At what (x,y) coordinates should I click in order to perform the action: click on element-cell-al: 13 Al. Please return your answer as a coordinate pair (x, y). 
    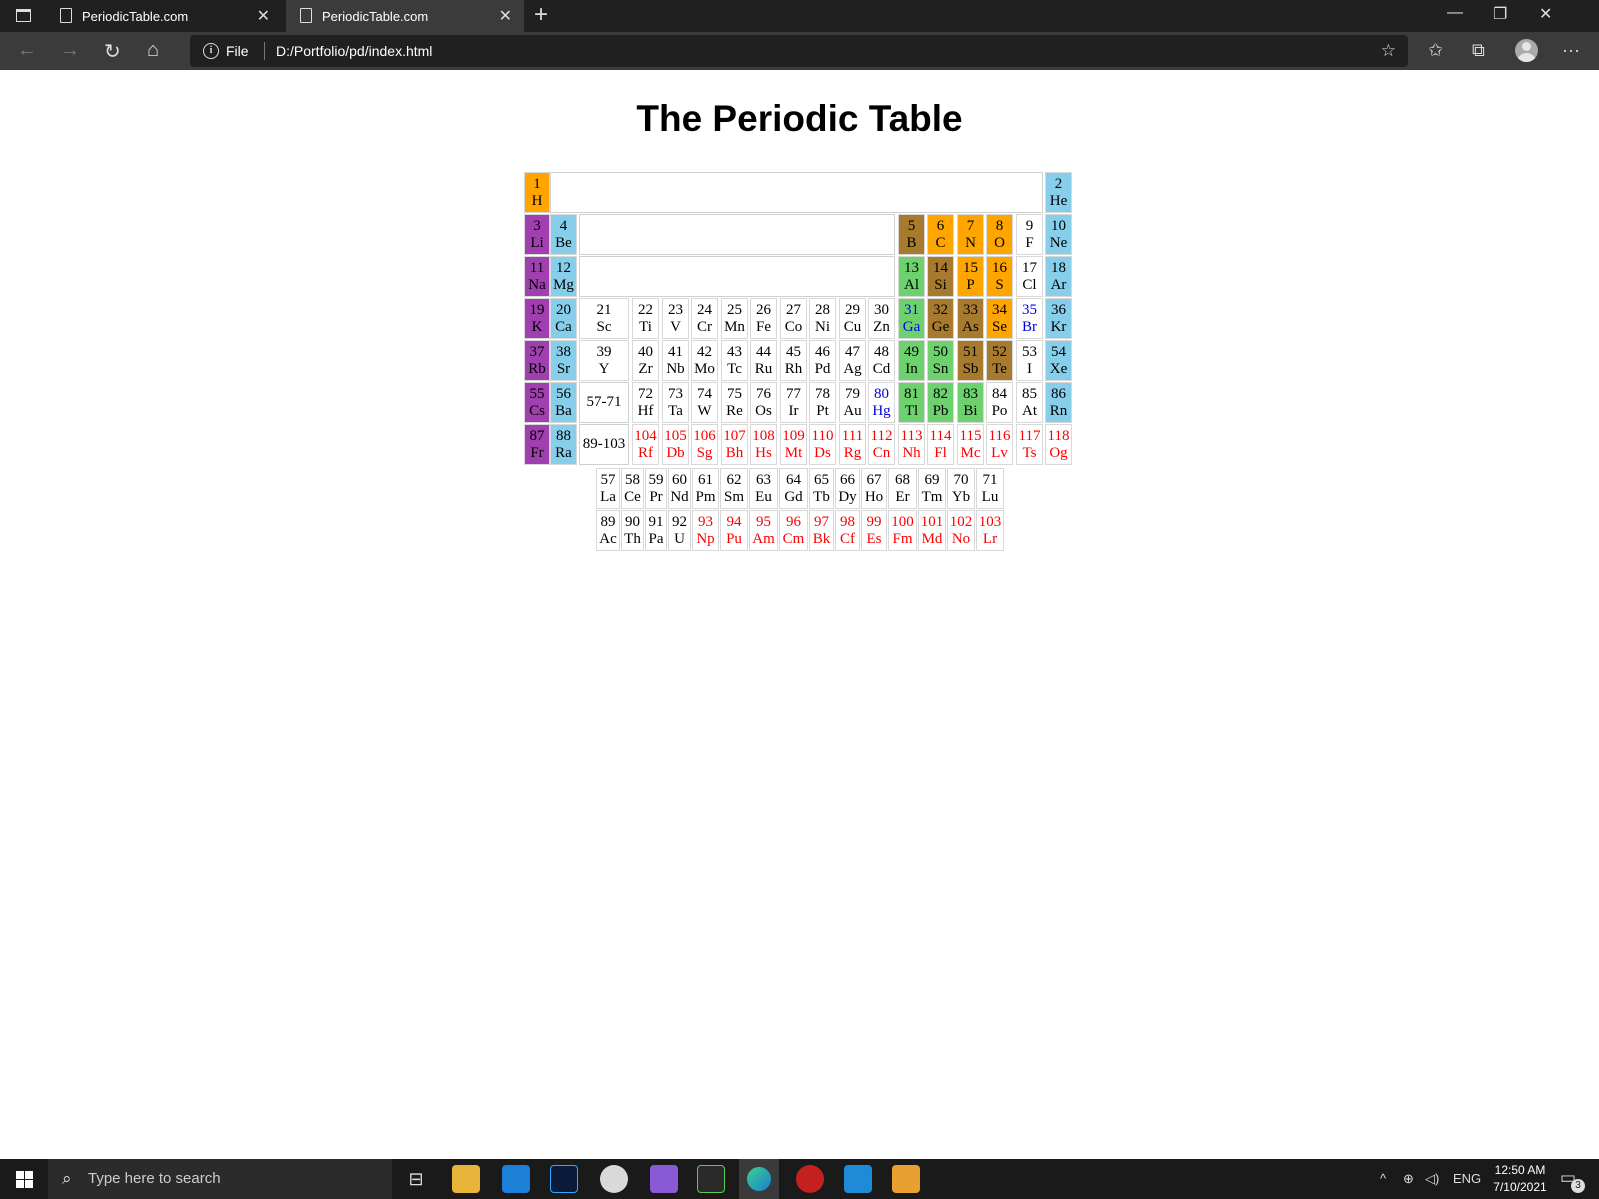
    Looking at the image, I should click on (911, 276).